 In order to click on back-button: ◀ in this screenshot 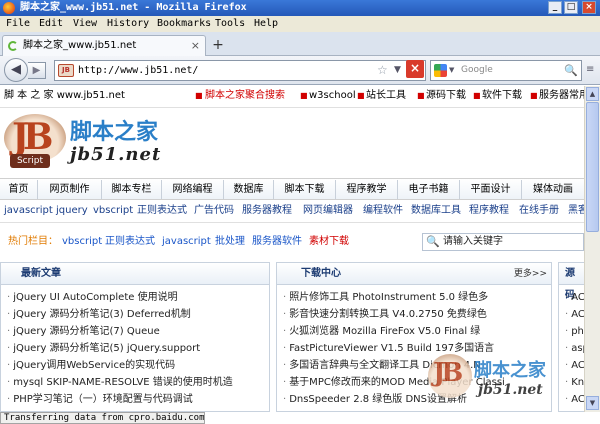, I will do `click(16, 70)`.